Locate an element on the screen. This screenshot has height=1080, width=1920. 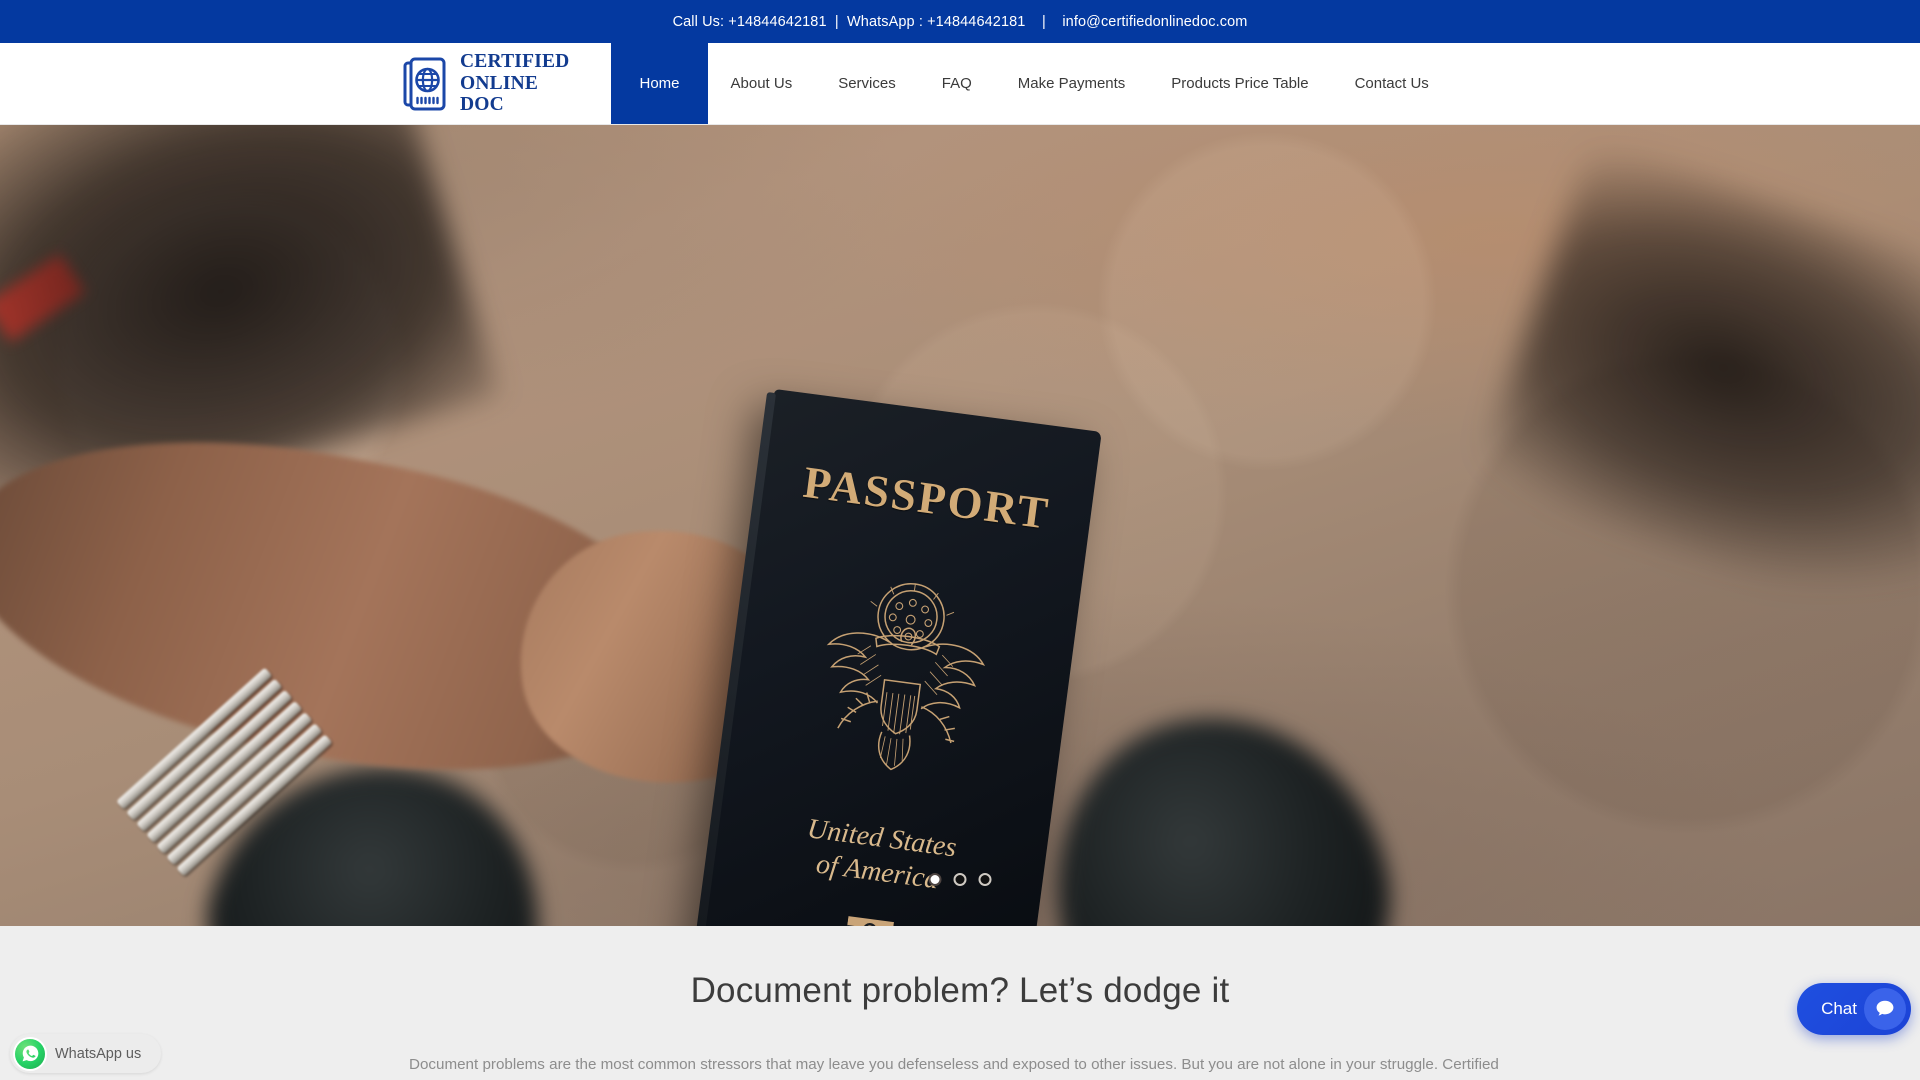
logo-text: CERTIFIED ONLINE DOC is located at coordinates (514, 83).